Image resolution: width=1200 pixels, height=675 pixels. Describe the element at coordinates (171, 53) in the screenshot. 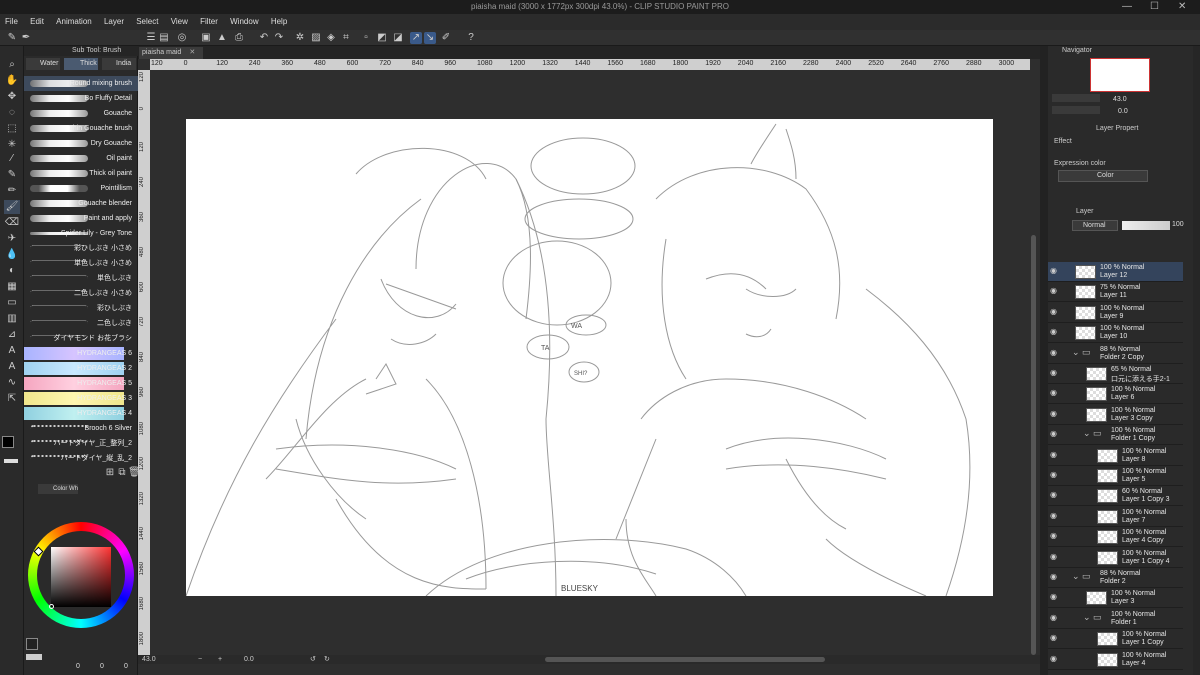

I see `document-tab: piaisha maid ✕` at that location.